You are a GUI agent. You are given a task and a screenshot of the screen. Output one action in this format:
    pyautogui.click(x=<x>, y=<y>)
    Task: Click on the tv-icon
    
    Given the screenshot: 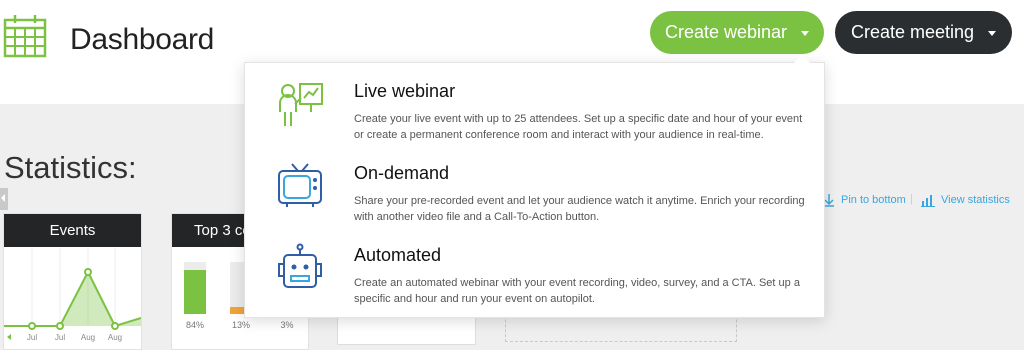 What is the action you would take?
    pyautogui.click(x=300, y=185)
    